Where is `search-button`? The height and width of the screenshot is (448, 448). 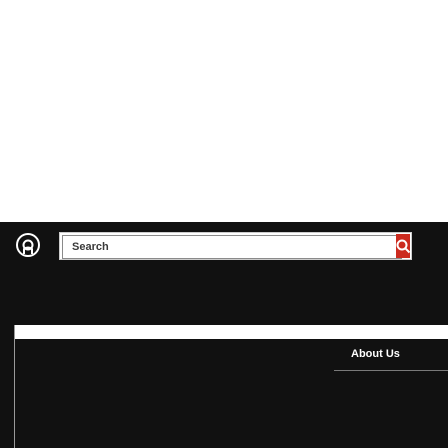 search-button is located at coordinates (403, 246).